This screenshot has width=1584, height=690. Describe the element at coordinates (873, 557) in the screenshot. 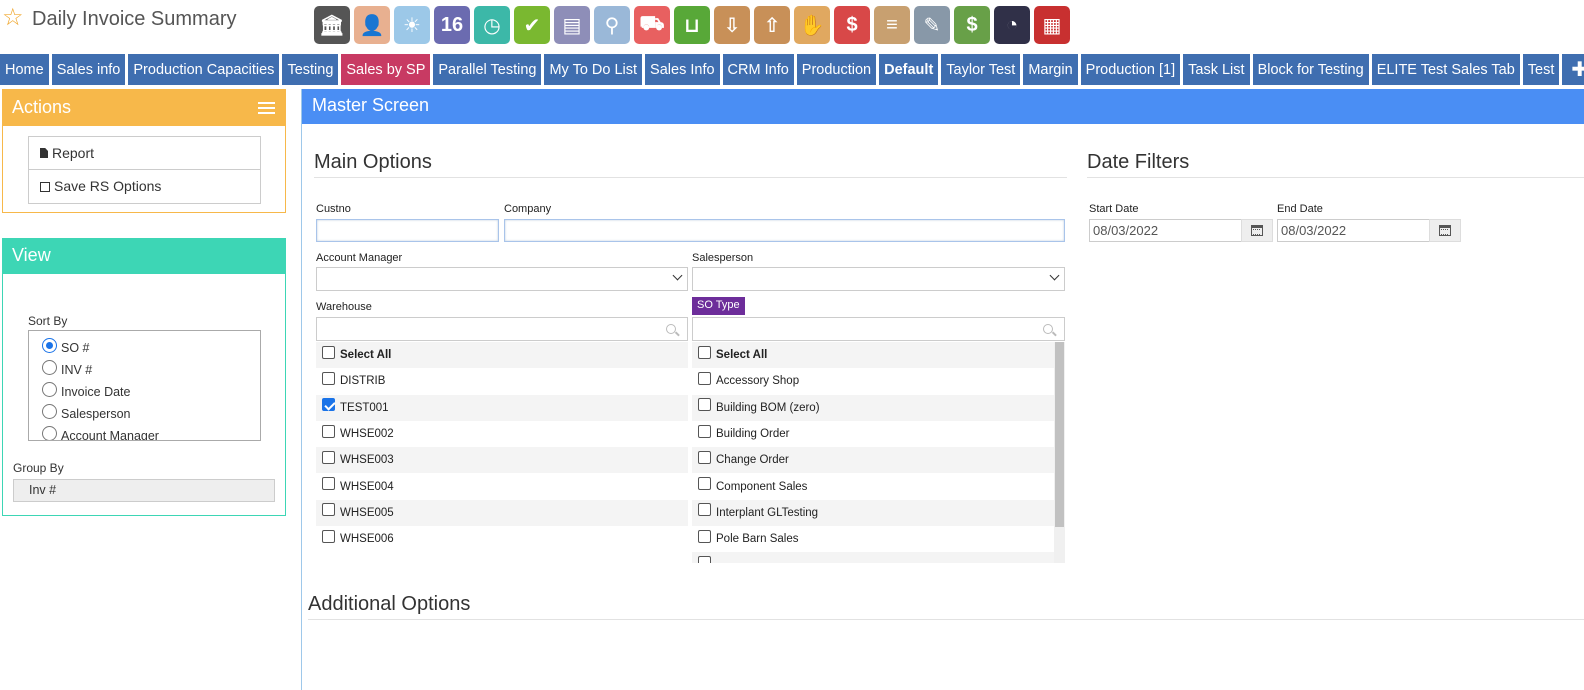

I see `list-item` at that location.